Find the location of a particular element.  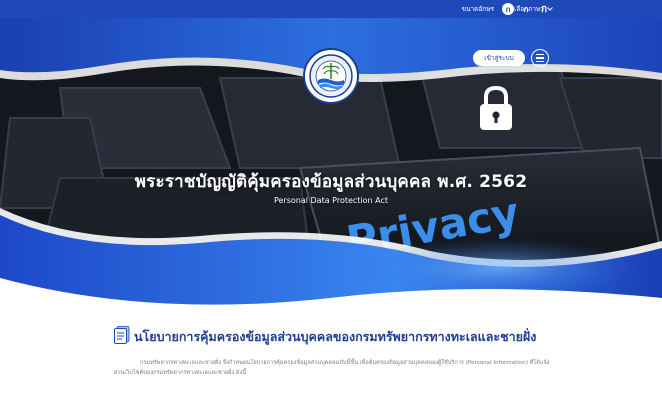

font-size-label: ขนาดอักษร is located at coordinates (477, 9).